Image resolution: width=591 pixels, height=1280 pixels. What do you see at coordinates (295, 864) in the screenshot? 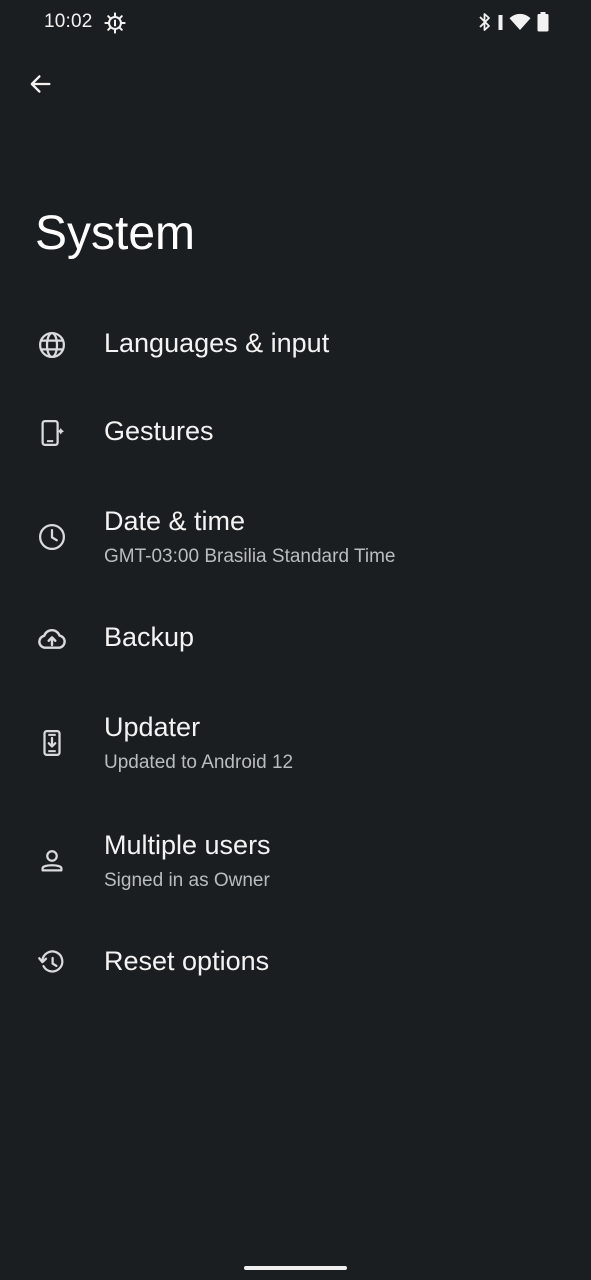
I see `setting-multiple-users: Multiple users Signed in as Owner` at bounding box center [295, 864].